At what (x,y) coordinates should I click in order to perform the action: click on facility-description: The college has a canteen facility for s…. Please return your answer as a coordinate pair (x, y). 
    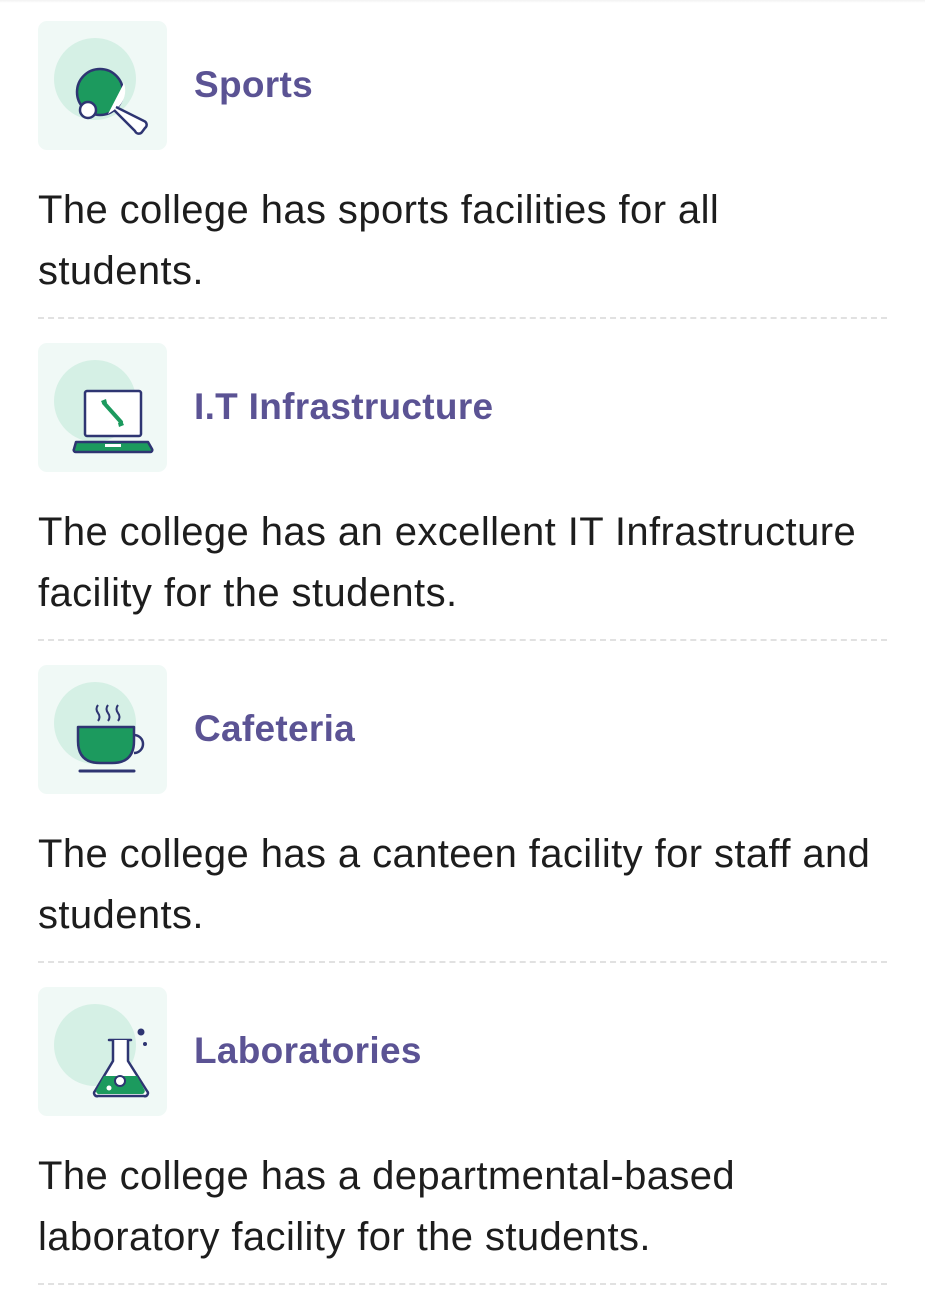
    Looking at the image, I should click on (454, 884).